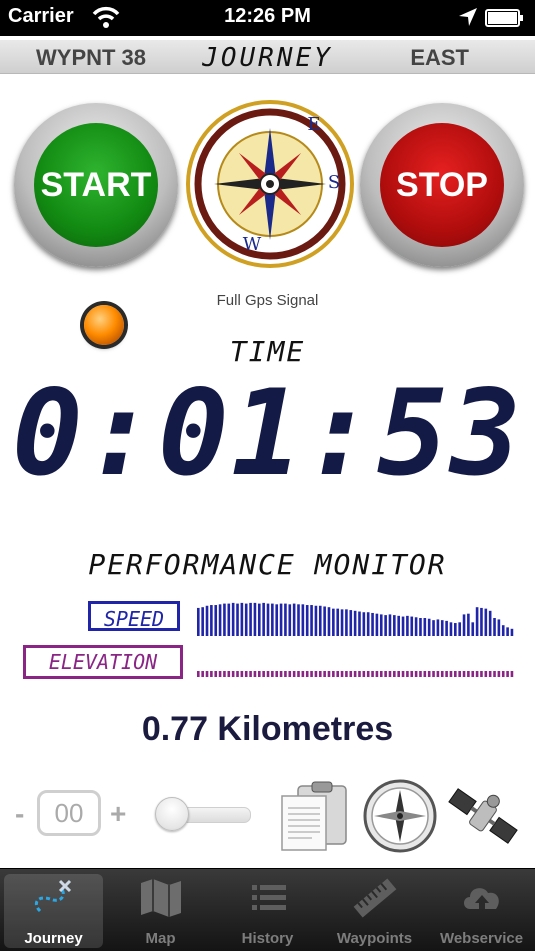 The height and width of the screenshot is (951, 535). I want to click on compass-e-letter: E, so click(313, 124).